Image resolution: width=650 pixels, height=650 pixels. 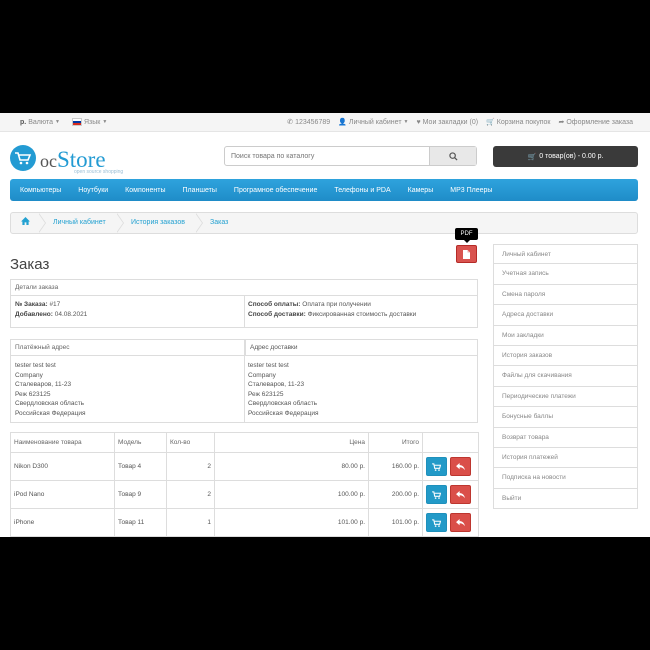 I want to click on payment-method: Оплата при получении, so click(x=336, y=304).